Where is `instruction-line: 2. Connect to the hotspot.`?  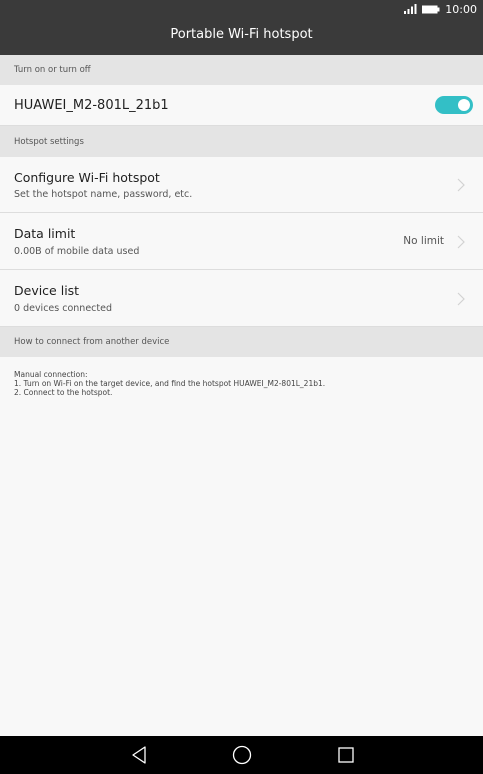 instruction-line: 2. Connect to the hotspot. is located at coordinates (63, 392).